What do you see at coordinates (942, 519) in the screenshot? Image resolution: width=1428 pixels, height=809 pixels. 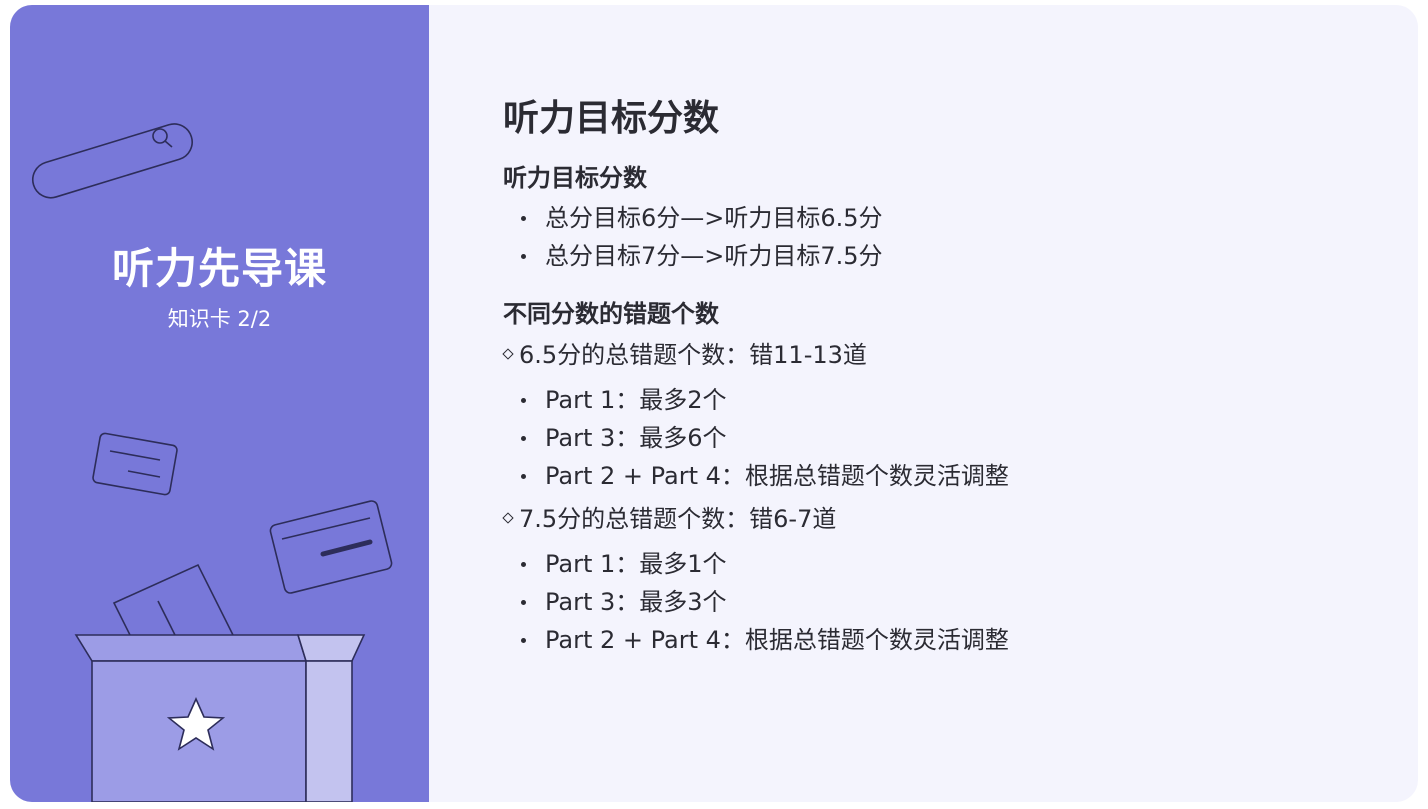 I see `group-heading-7-5: 7.5分的总错题个数：错6-7道` at bounding box center [942, 519].